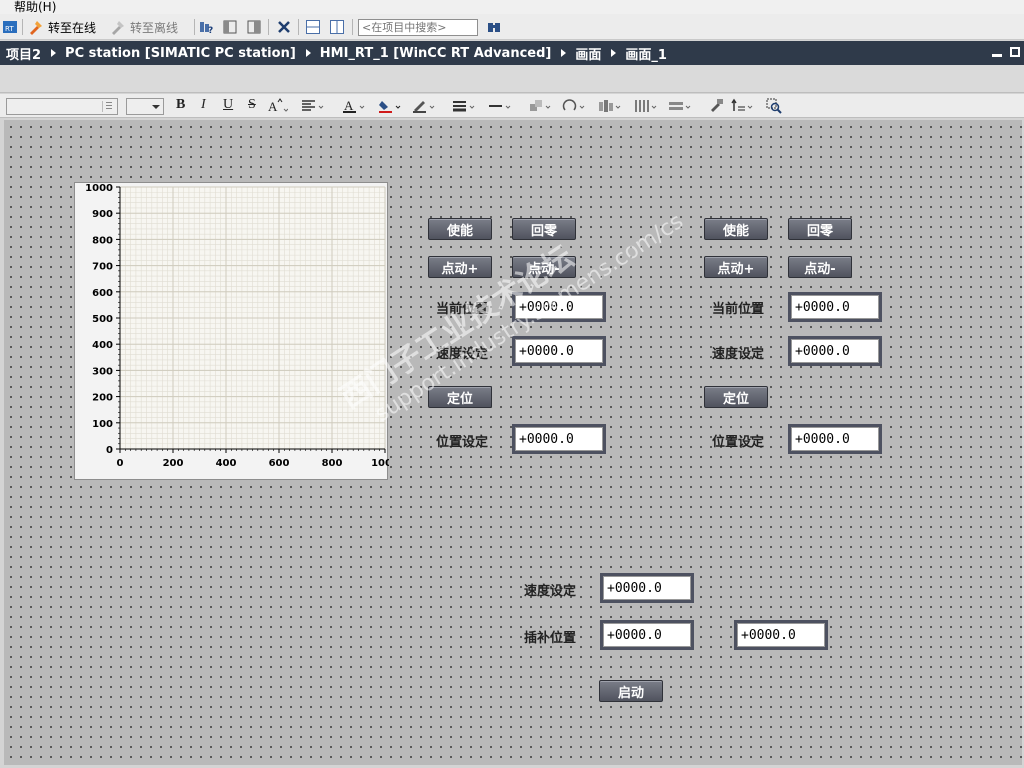  Describe the element at coordinates (573, 106) in the screenshot. I see `rotate-icon` at that location.